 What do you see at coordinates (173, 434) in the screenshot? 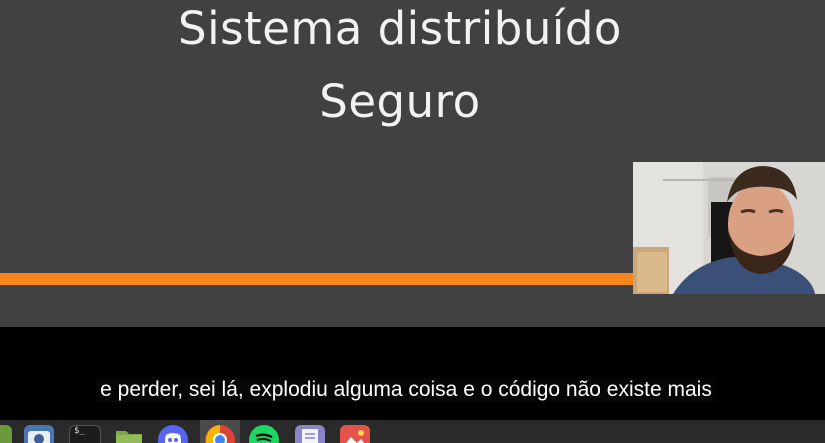
I see `discord-icon` at bounding box center [173, 434].